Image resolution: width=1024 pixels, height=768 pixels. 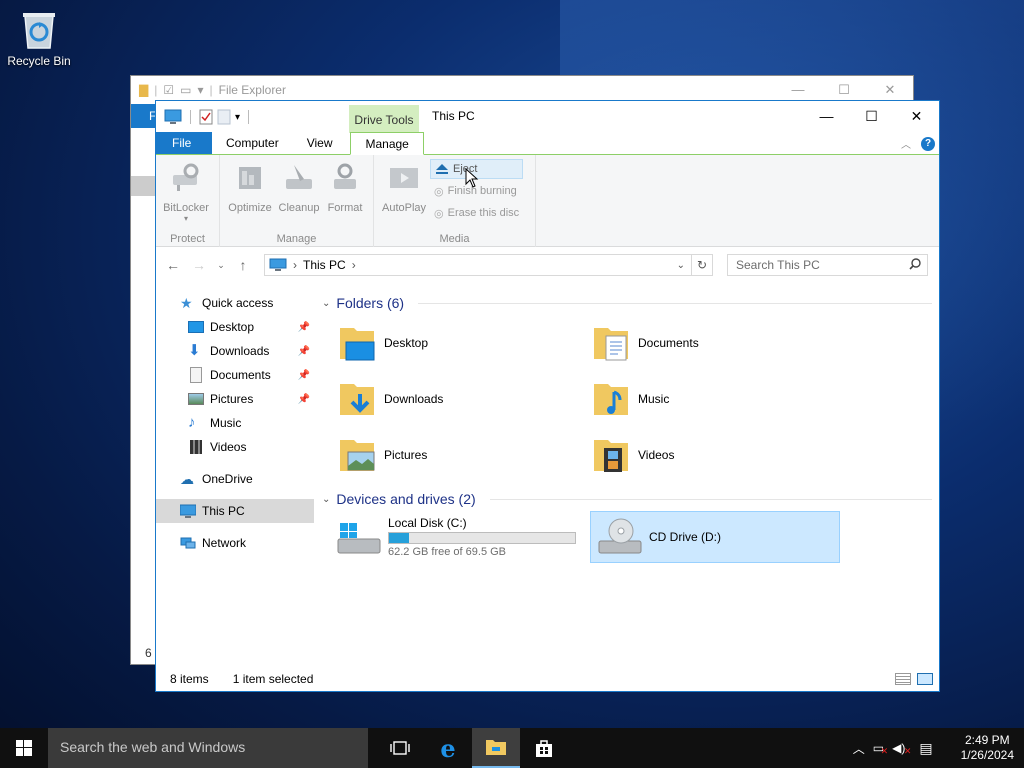 What do you see at coordinates (243, 265) in the screenshot?
I see `up-button: ↑` at bounding box center [243, 265].